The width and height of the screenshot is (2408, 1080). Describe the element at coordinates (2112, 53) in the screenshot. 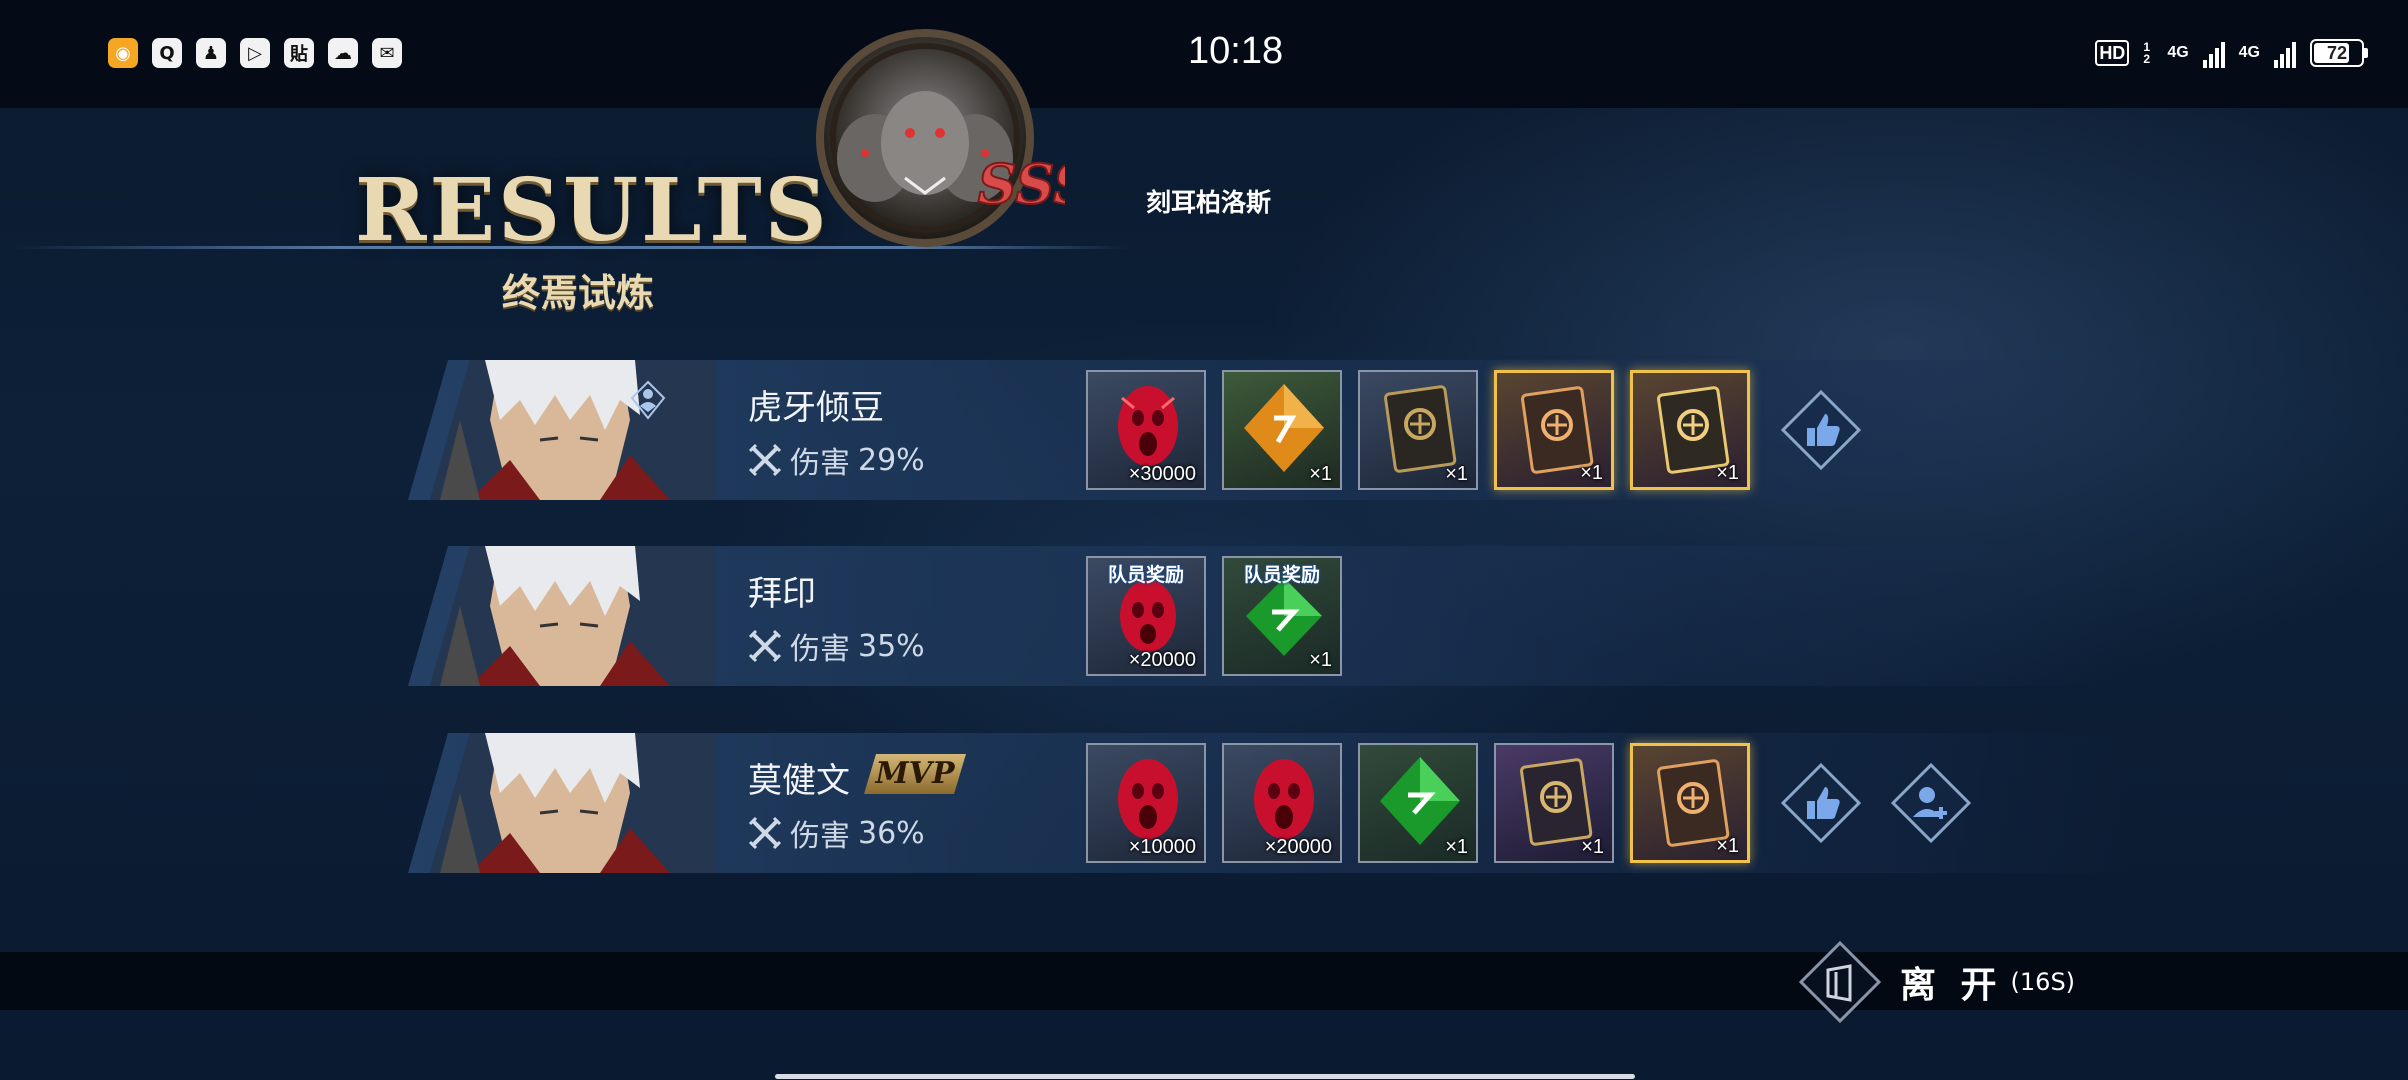

I see `hd-voice-icon: HD` at that location.